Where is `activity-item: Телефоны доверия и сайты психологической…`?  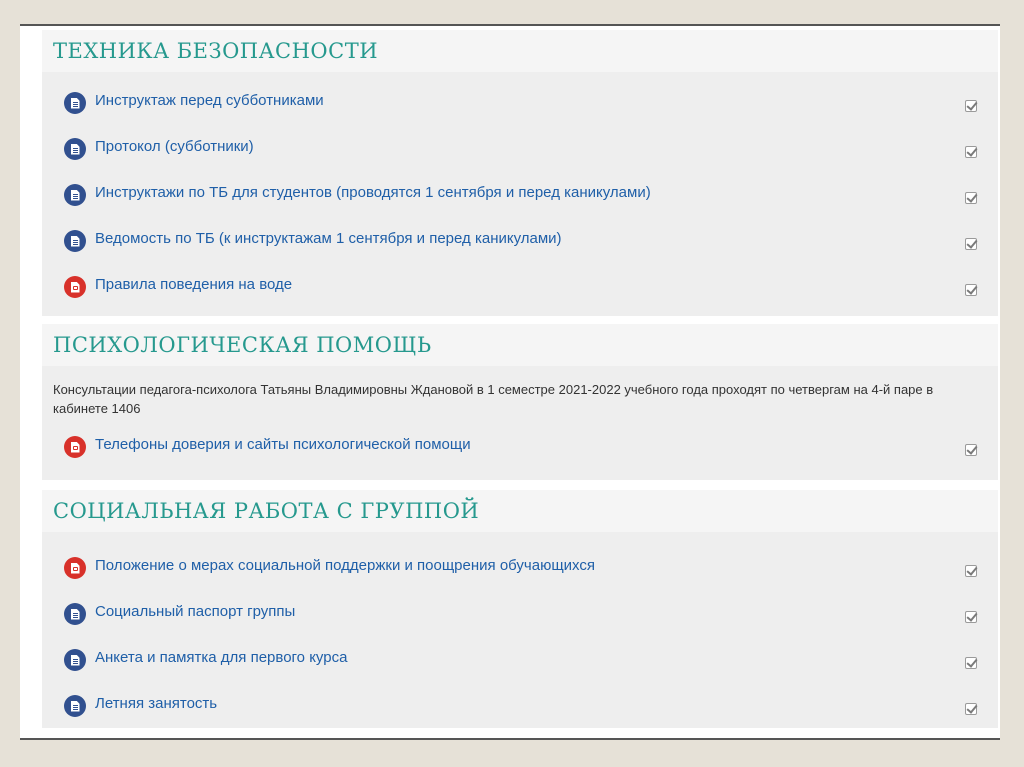 activity-item: Телефоны доверия и сайты психологической… is located at coordinates (520, 447).